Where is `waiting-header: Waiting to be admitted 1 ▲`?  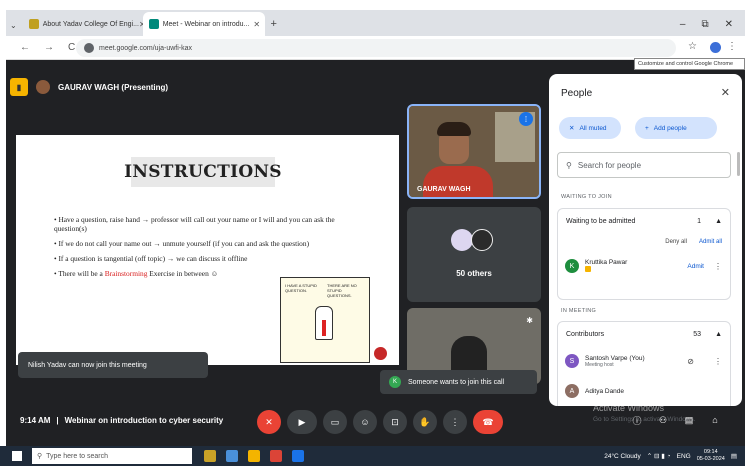 waiting-header: Waiting to be admitted 1 ▲ is located at coordinates (644, 221).